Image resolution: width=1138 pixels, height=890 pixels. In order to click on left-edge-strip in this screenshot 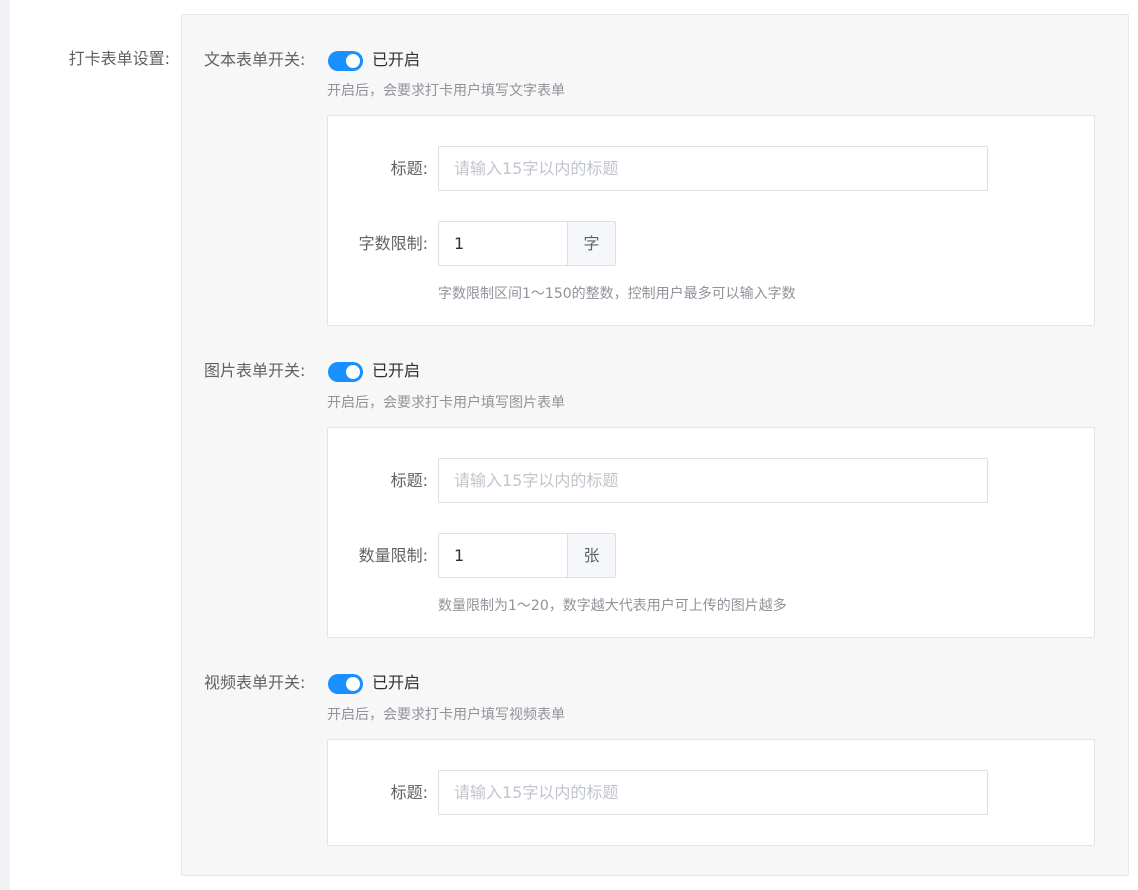, I will do `click(5, 445)`.